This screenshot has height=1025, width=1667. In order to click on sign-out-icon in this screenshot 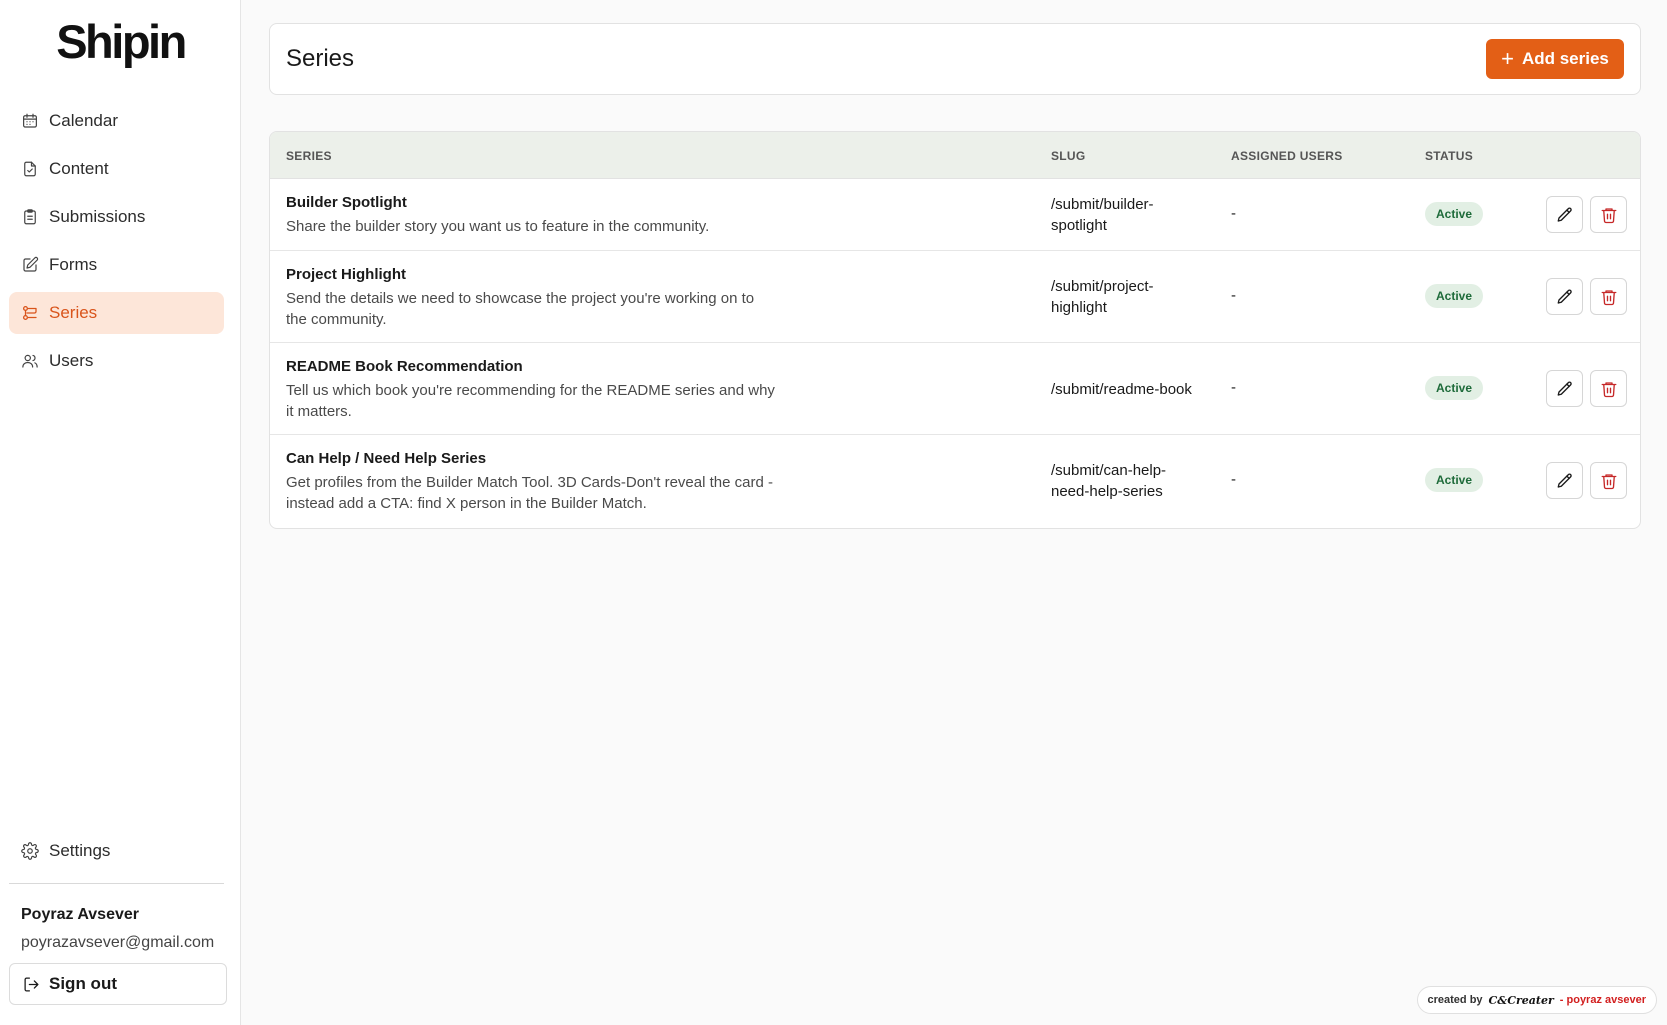, I will do `click(31, 984)`.